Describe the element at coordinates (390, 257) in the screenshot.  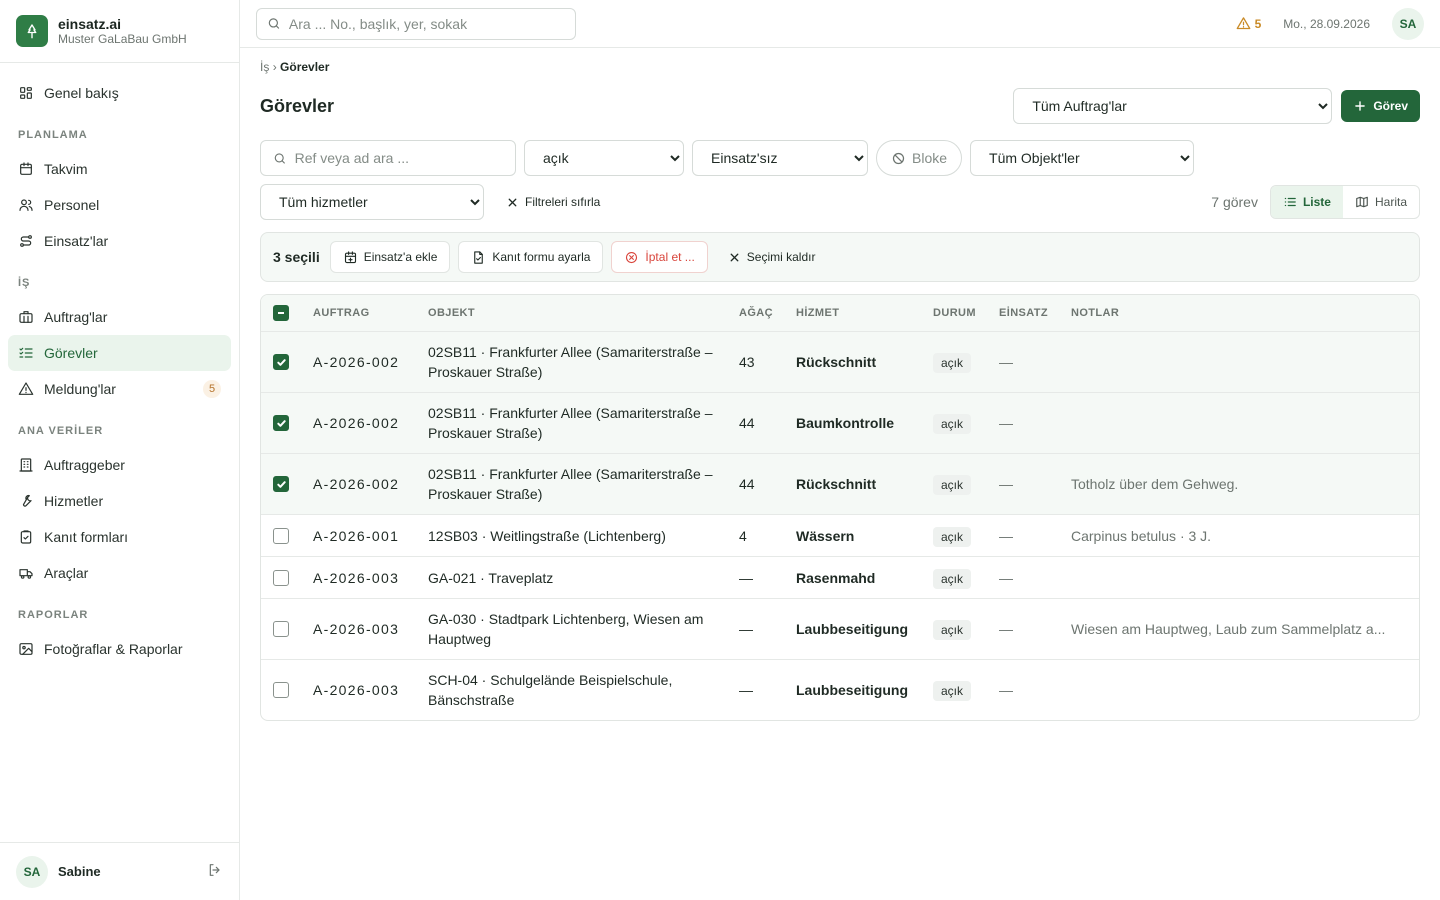
I see `add-to-einsatz-button: Einsatz'a ekle` at that location.